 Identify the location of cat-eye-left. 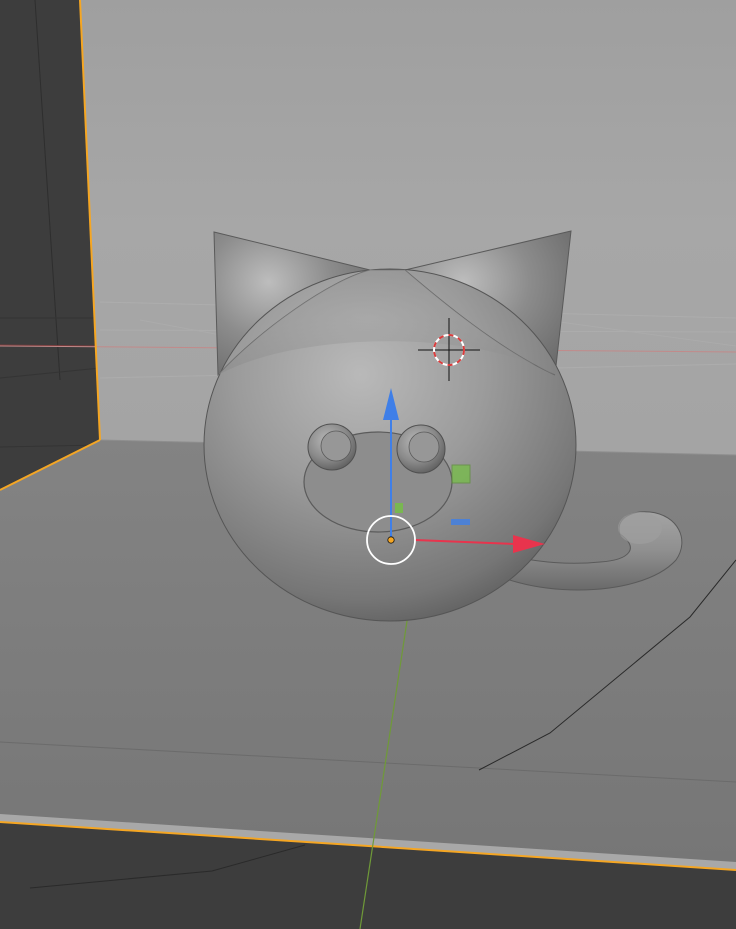
(332, 447).